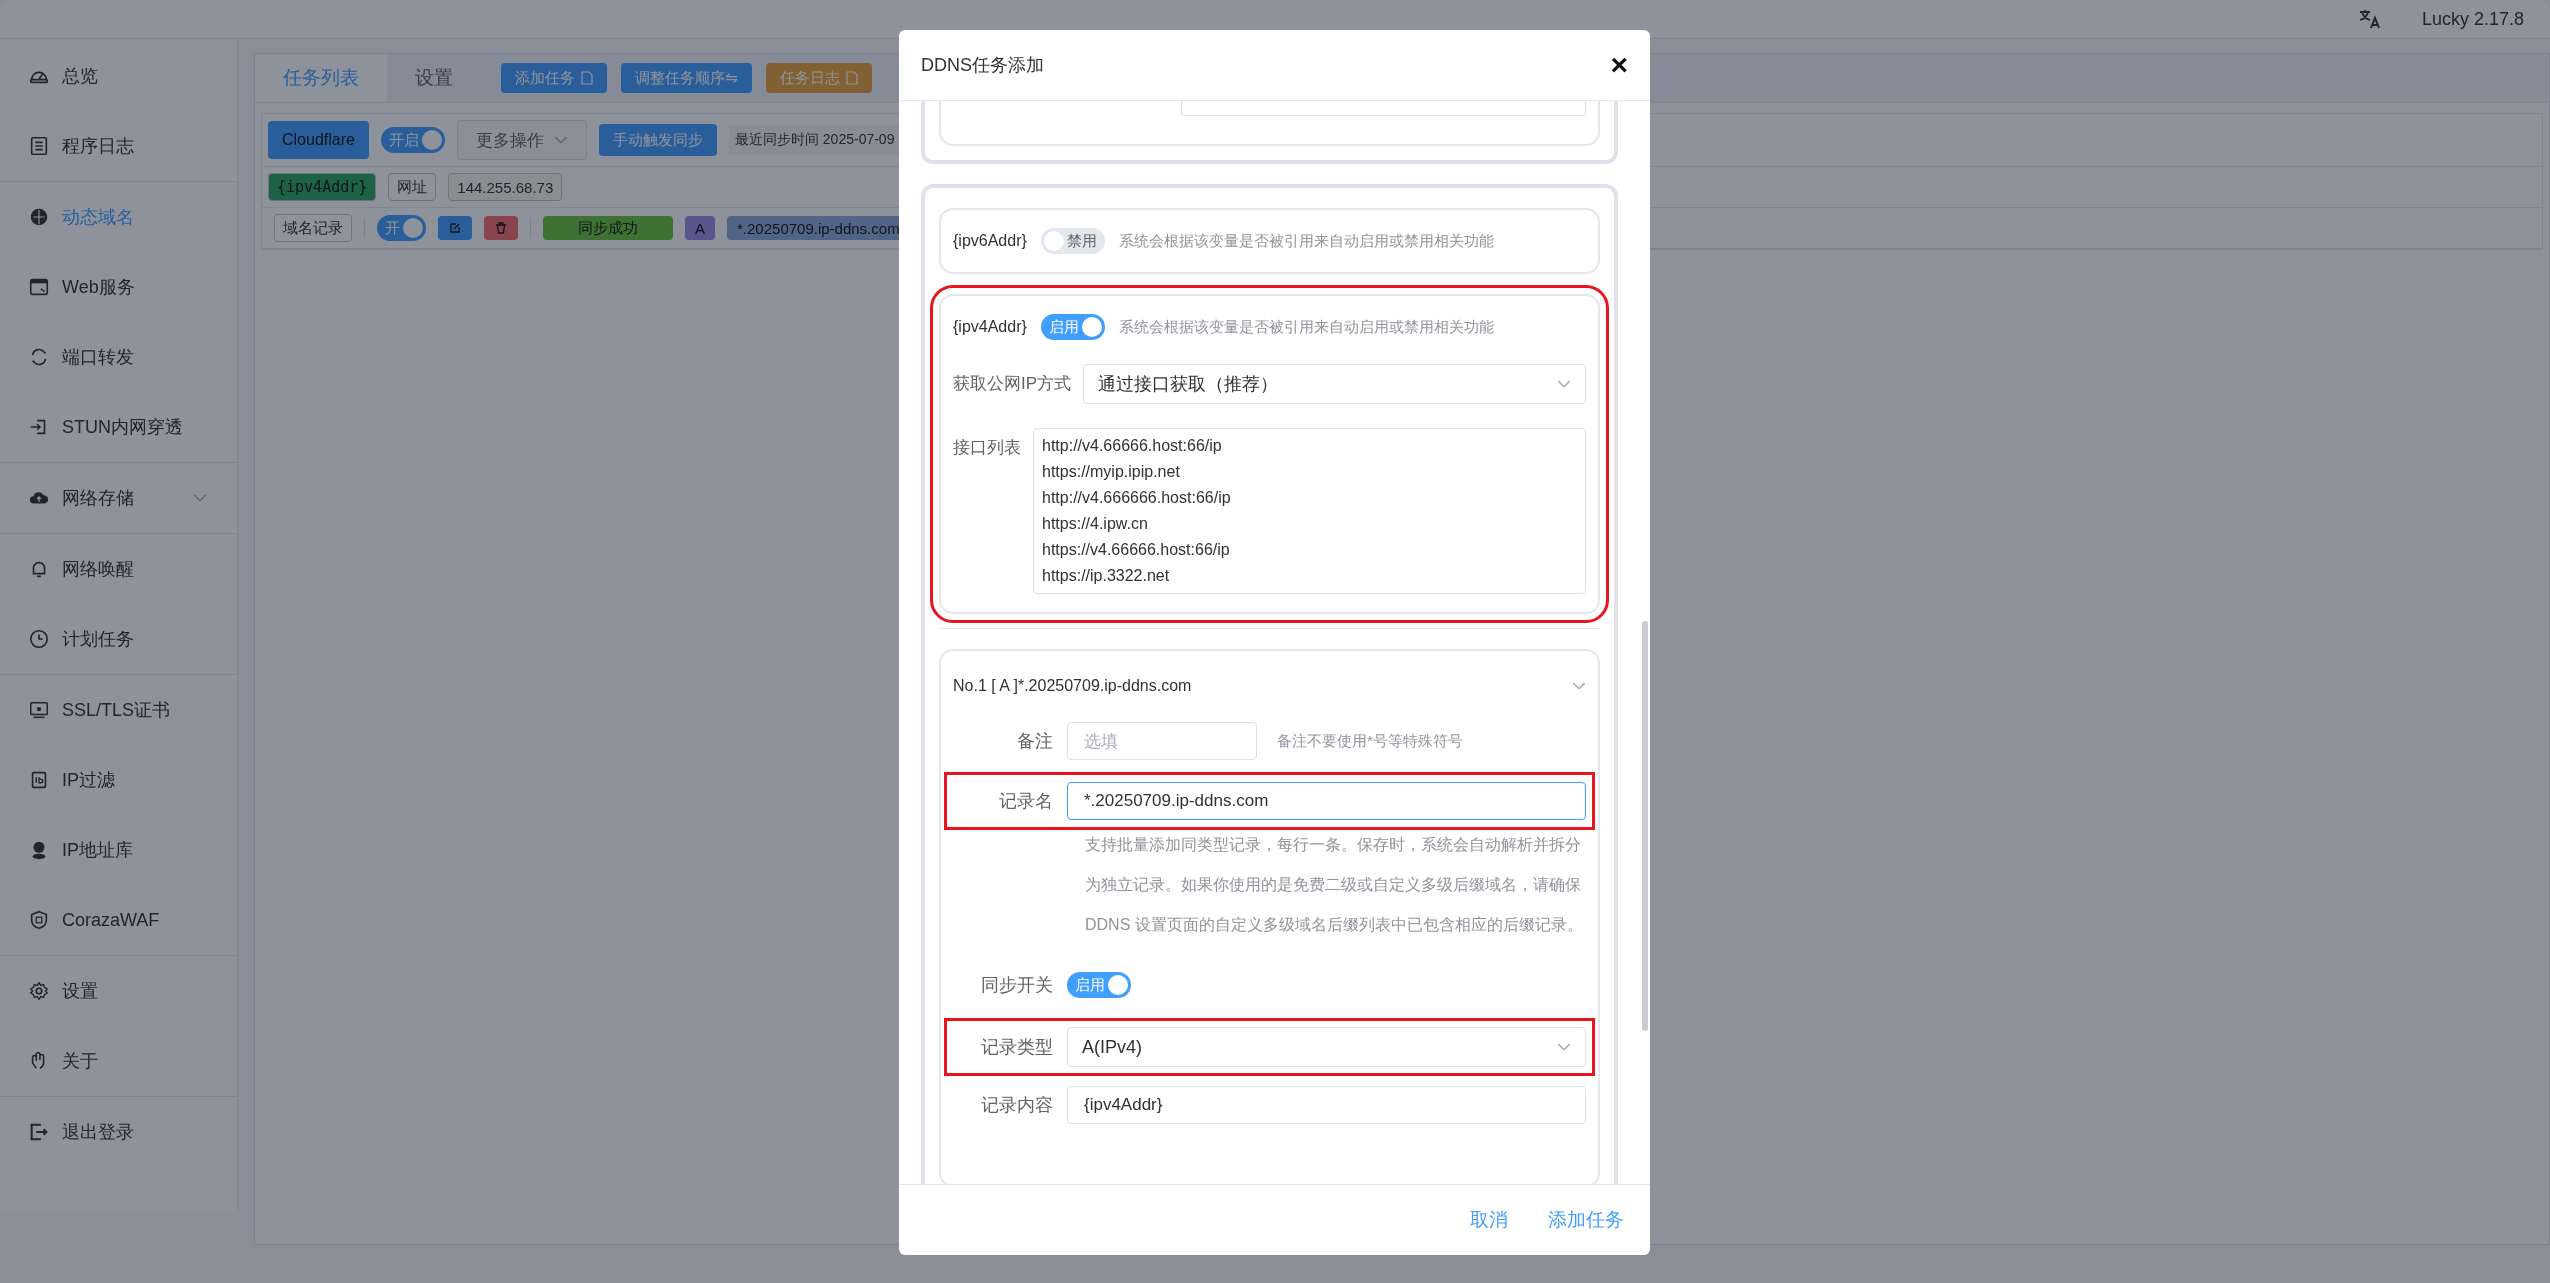 The height and width of the screenshot is (1283, 2550). I want to click on sidebar-item: SSL/TLS证书, so click(118, 710).